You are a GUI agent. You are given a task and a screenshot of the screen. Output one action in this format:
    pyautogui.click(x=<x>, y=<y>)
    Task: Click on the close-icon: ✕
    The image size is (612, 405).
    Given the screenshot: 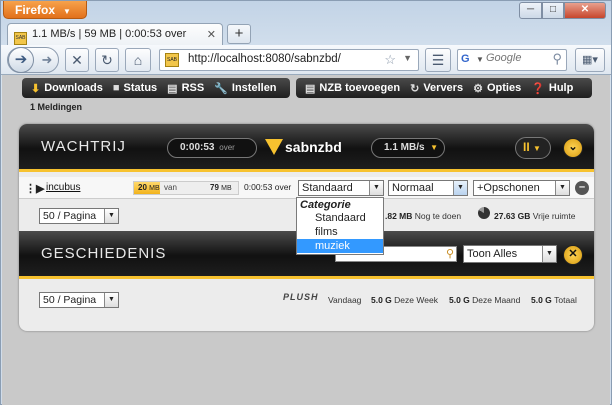 What is the action you would take?
    pyautogui.click(x=573, y=254)
    